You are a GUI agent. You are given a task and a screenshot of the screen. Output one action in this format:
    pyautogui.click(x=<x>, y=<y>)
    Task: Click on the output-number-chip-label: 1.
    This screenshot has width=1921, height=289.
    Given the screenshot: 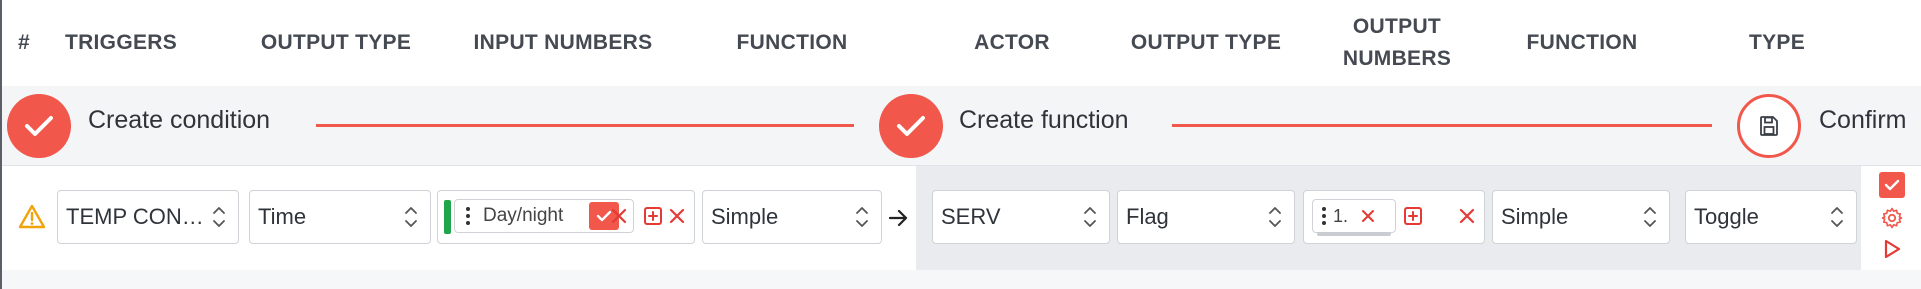 What is the action you would take?
    pyautogui.click(x=1341, y=215)
    